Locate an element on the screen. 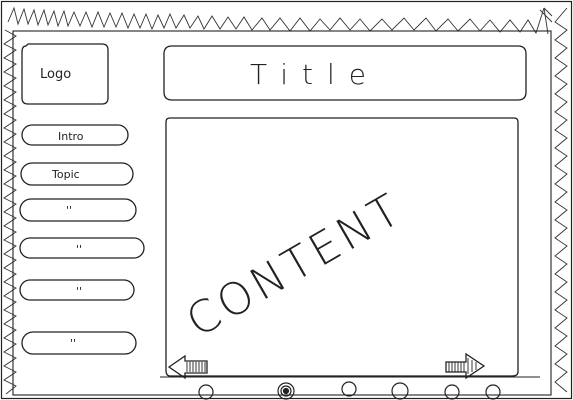  sidebar-item-3: '' is located at coordinates (78, 210).